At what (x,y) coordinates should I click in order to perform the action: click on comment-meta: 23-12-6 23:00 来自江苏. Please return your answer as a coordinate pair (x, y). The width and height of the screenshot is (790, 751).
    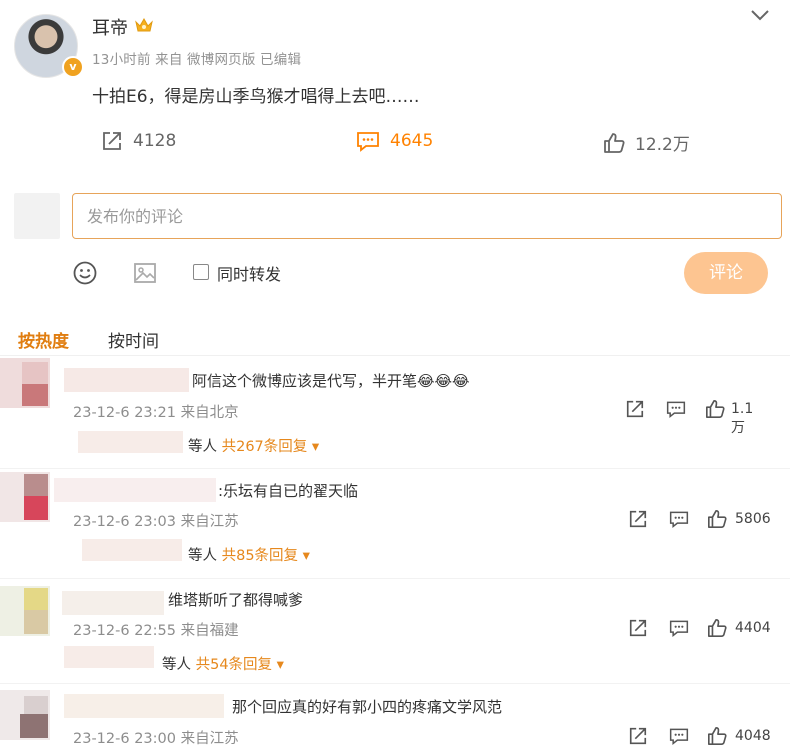
    Looking at the image, I should click on (156, 737).